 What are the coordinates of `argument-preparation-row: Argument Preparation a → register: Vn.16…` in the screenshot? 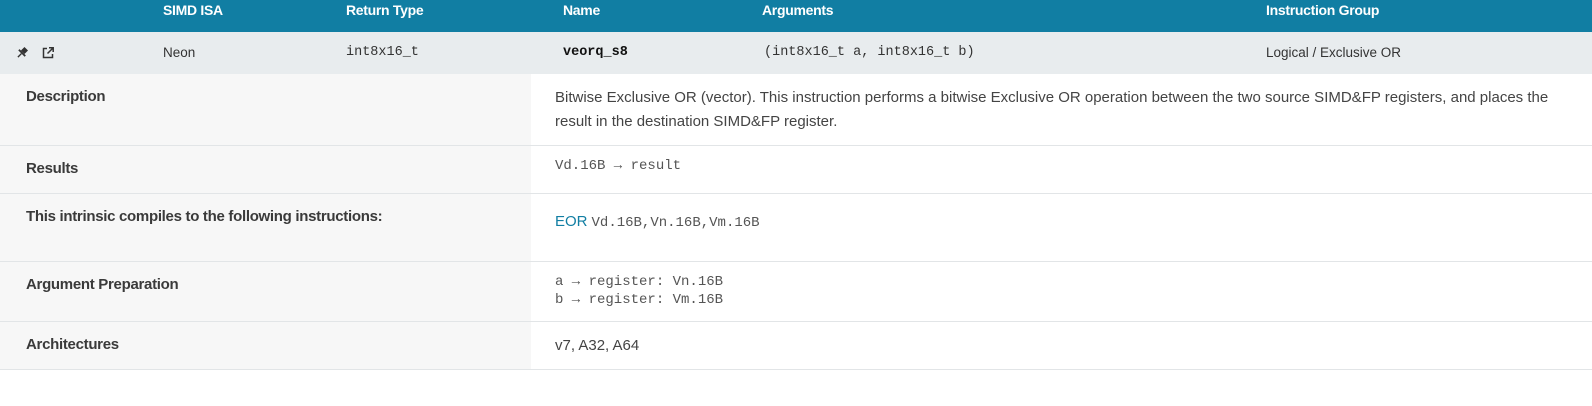 It's located at (796, 292).